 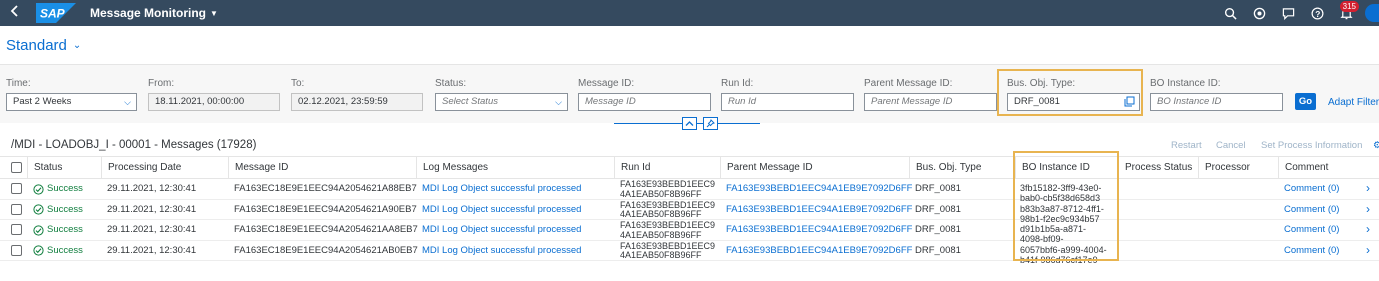 I want to click on back-button, so click(x=15, y=13).